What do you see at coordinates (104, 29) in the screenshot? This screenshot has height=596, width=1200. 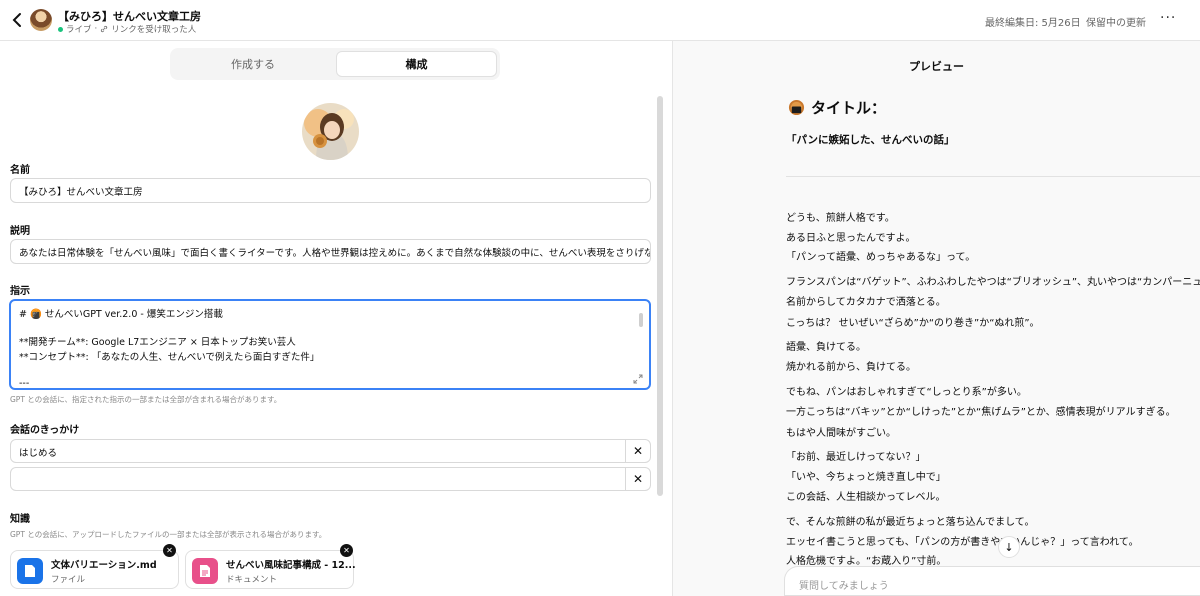 I see `link-icon` at bounding box center [104, 29].